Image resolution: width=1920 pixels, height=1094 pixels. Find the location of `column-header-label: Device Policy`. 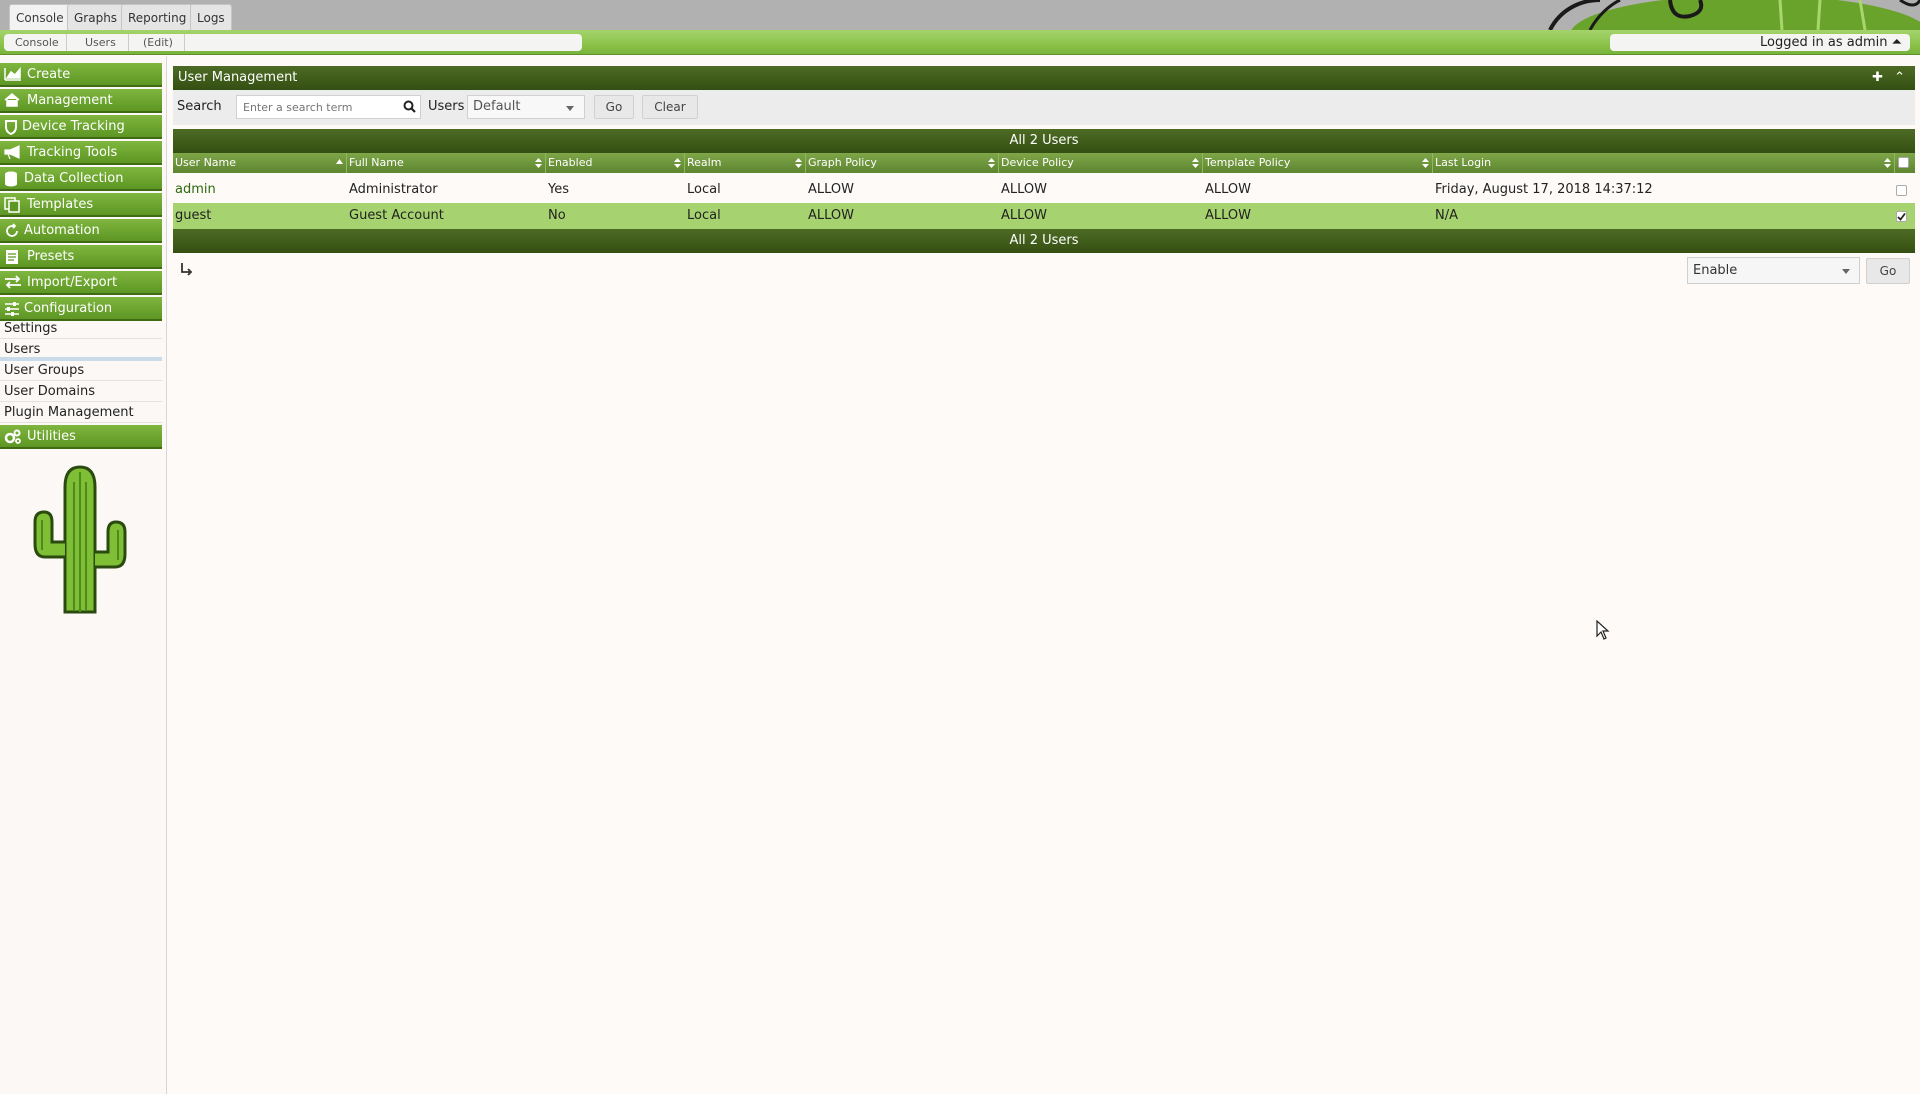

column-header-label: Device Policy is located at coordinates (1037, 162).